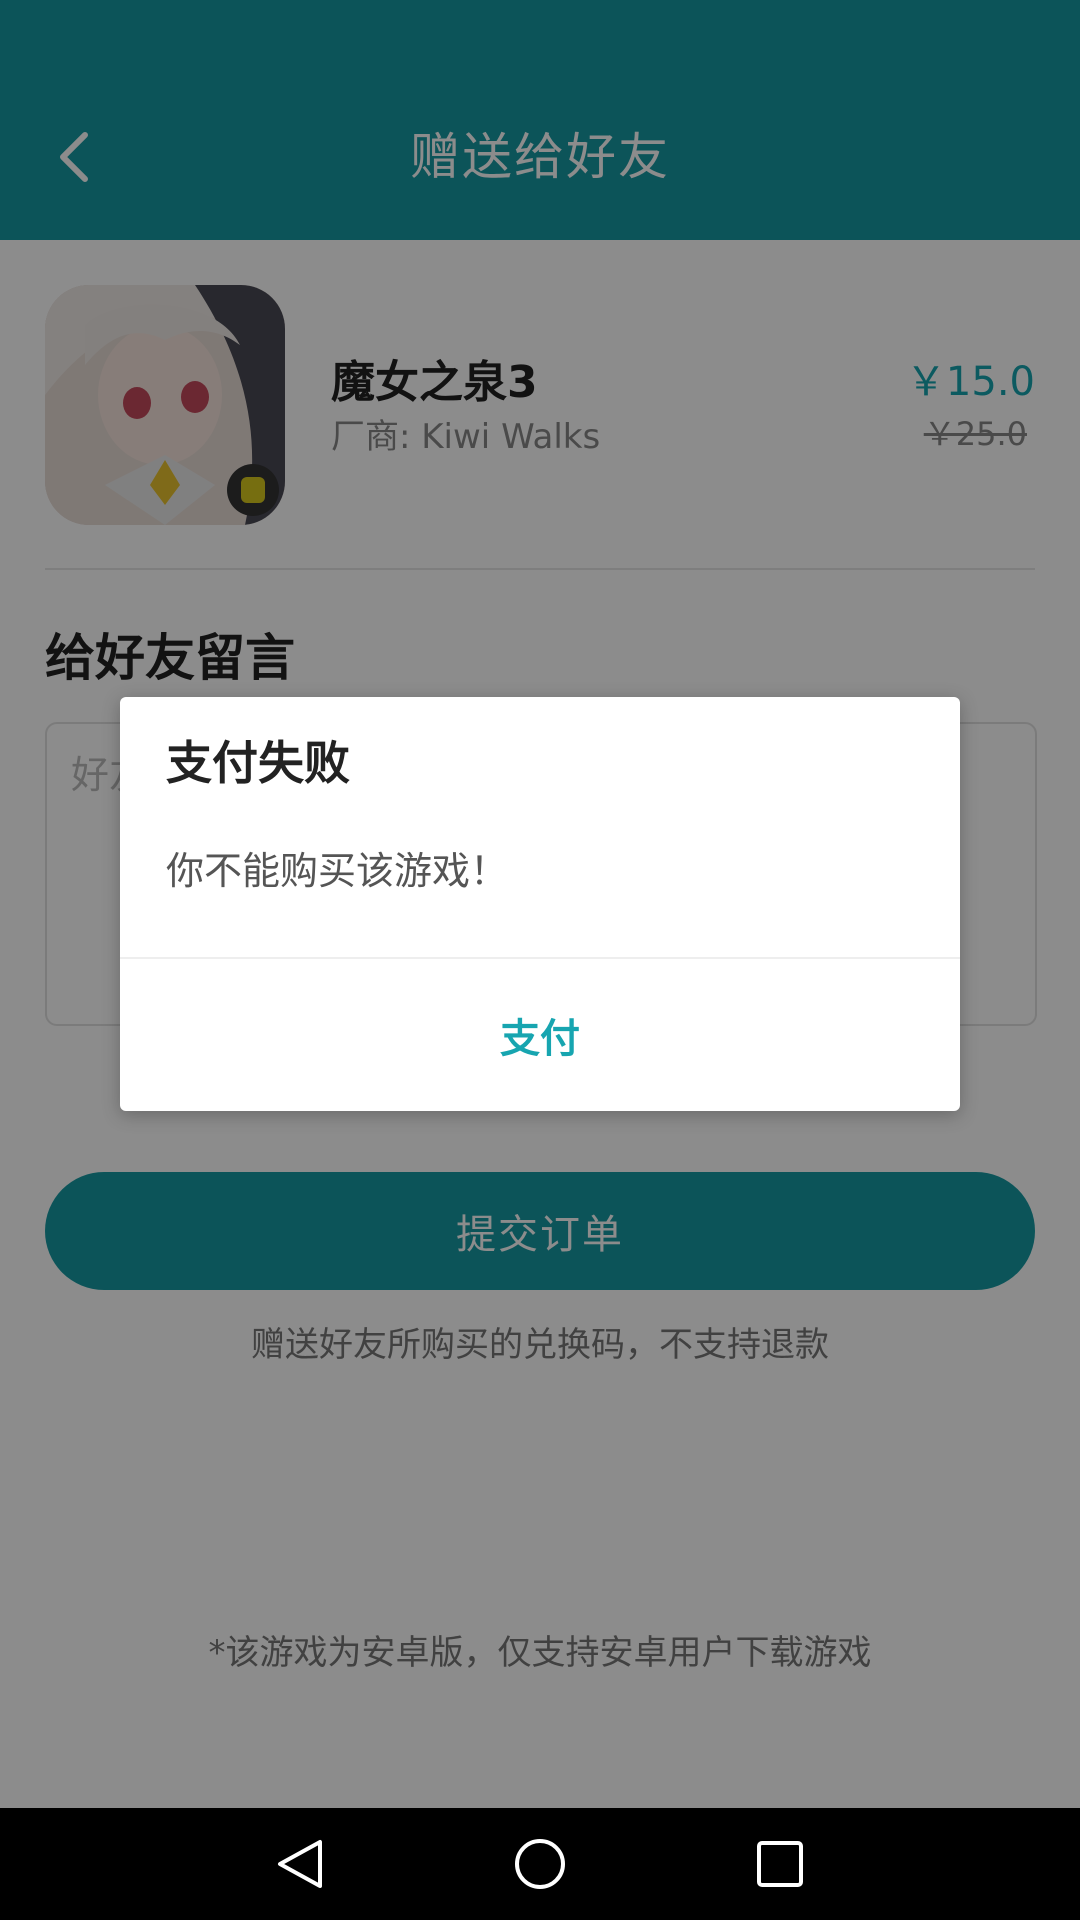 The image size is (1080, 1920). I want to click on dialog-pay-button: 支付, so click(540, 1035).